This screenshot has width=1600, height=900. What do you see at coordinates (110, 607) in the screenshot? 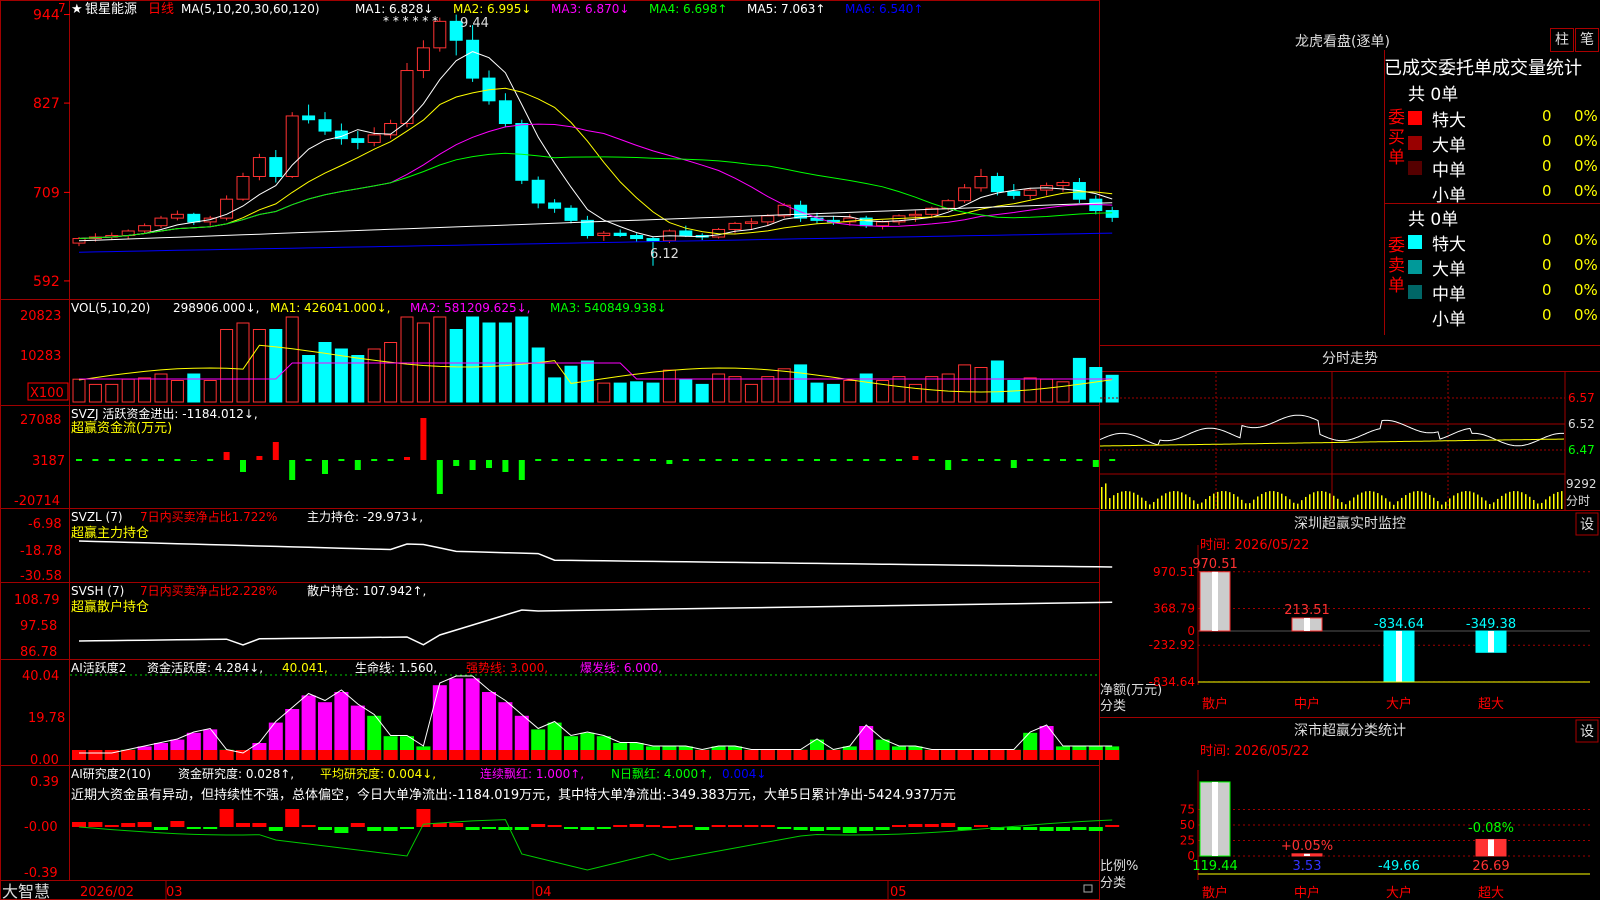
I see `svsh-subtitle: 超赢散户持仓` at bounding box center [110, 607].